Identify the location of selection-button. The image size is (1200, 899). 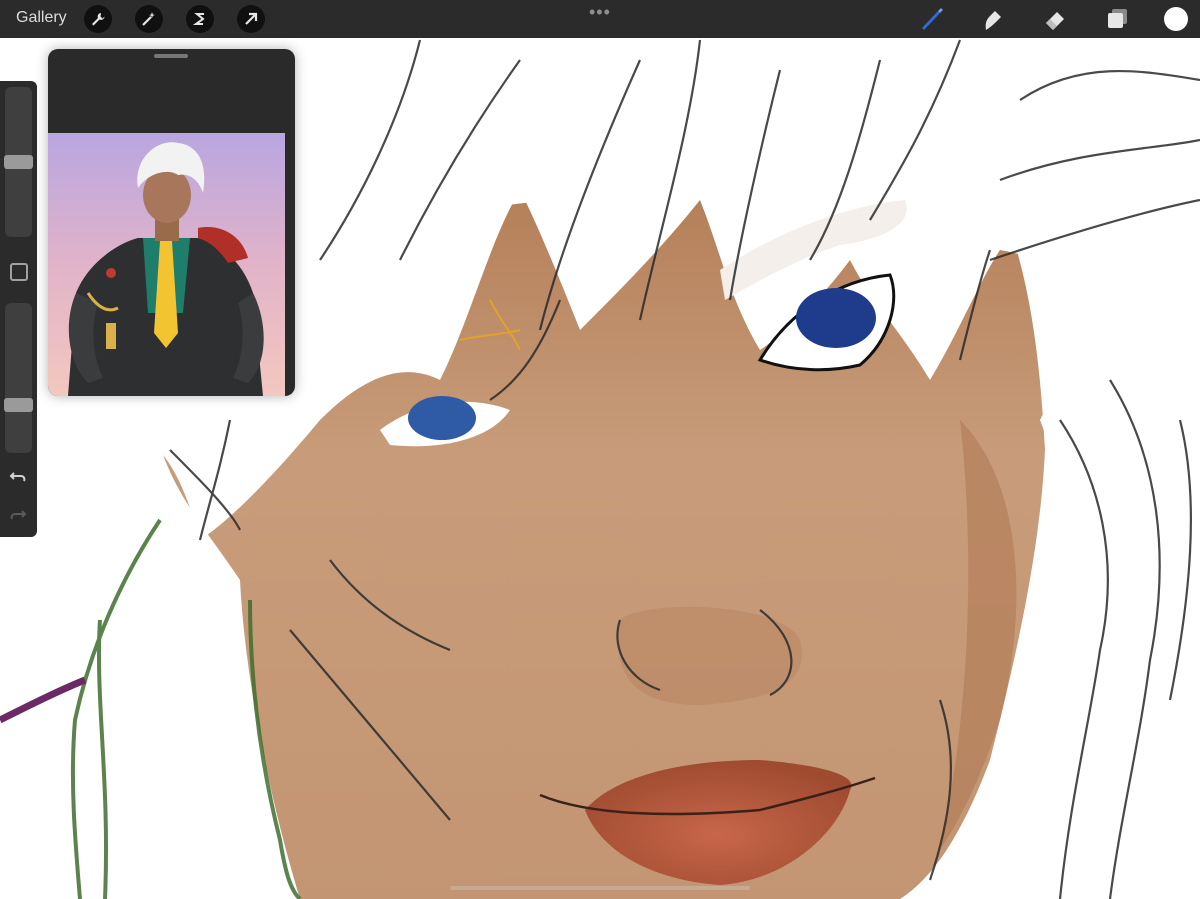
(200, 19).